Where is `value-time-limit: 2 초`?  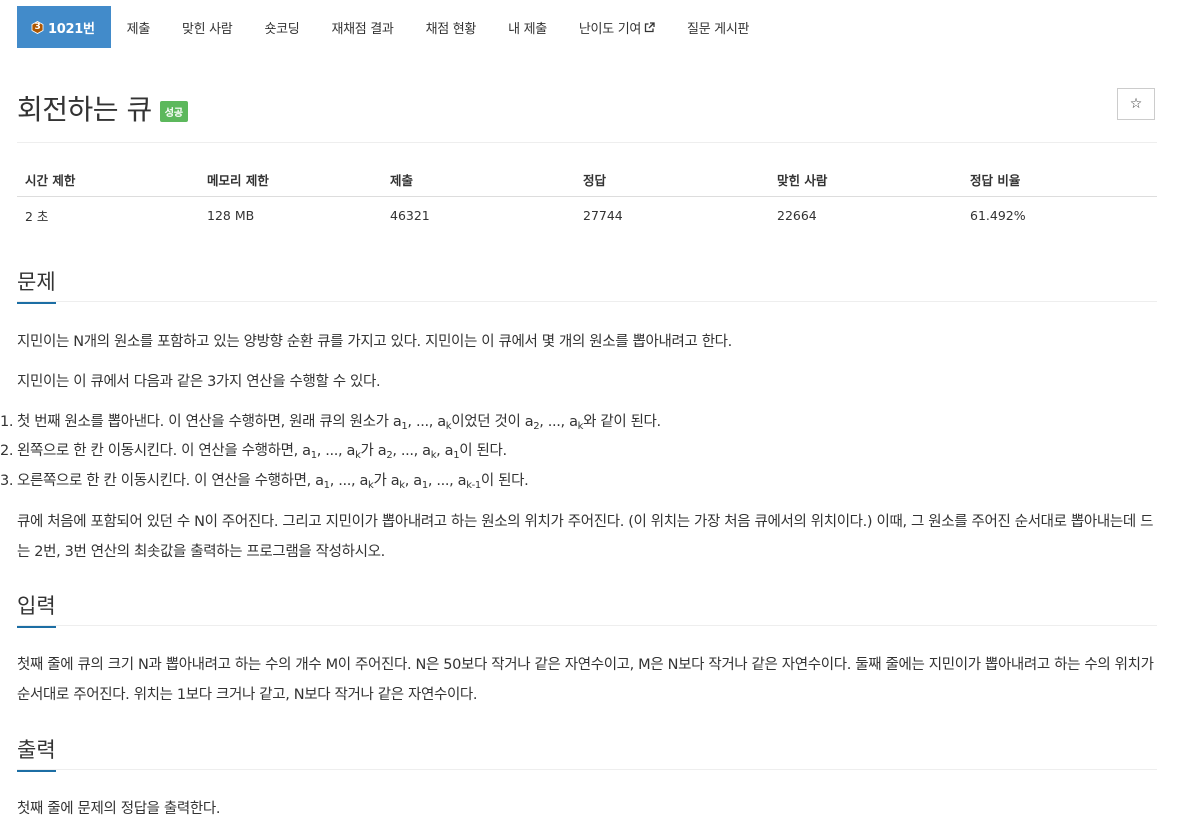
value-time-limit: 2 초 is located at coordinates (37, 216).